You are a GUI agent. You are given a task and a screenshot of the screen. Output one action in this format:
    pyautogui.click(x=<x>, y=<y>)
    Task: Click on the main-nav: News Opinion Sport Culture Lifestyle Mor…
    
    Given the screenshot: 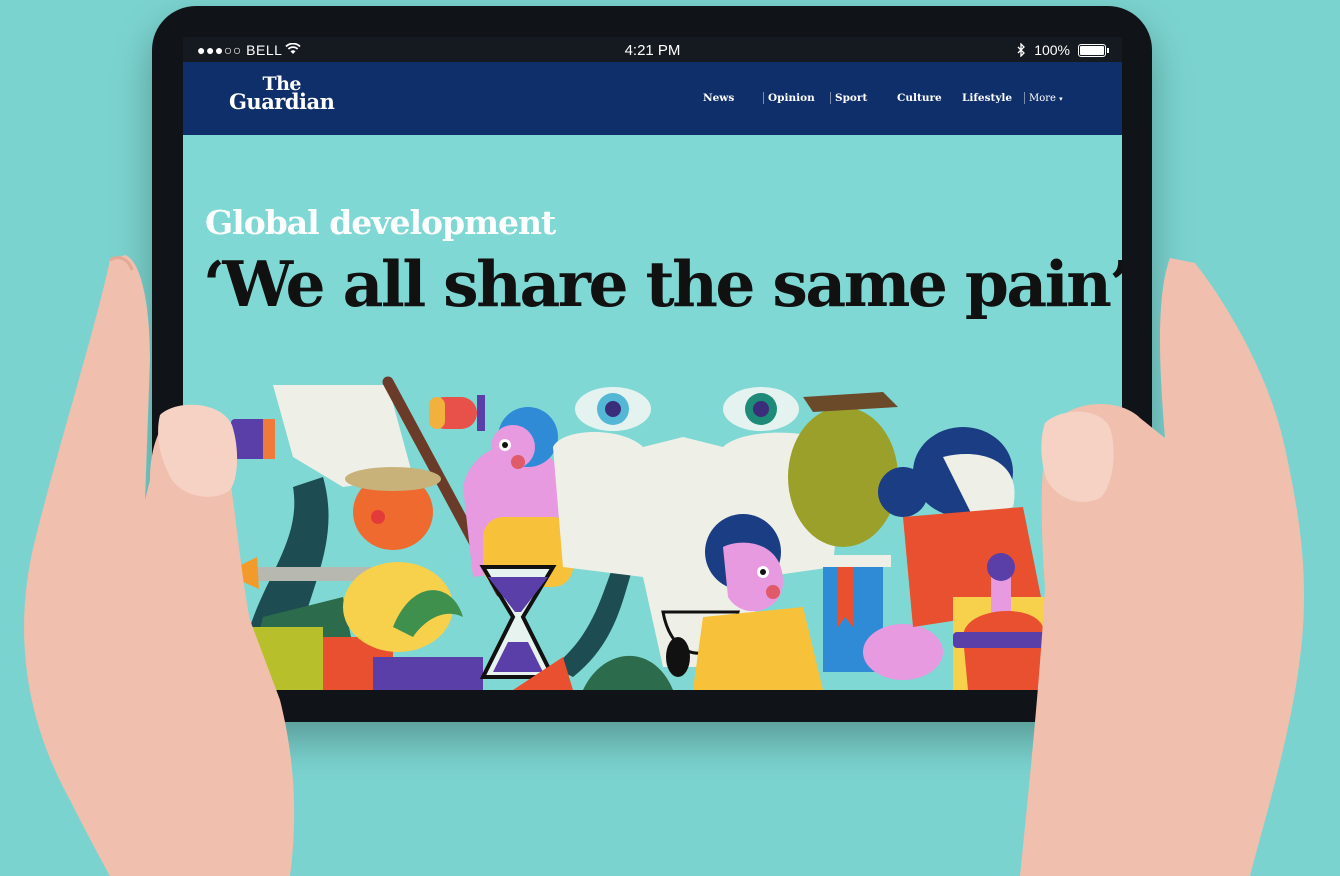 What is the action you would take?
    pyautogui.click(x=883, y=98)
    